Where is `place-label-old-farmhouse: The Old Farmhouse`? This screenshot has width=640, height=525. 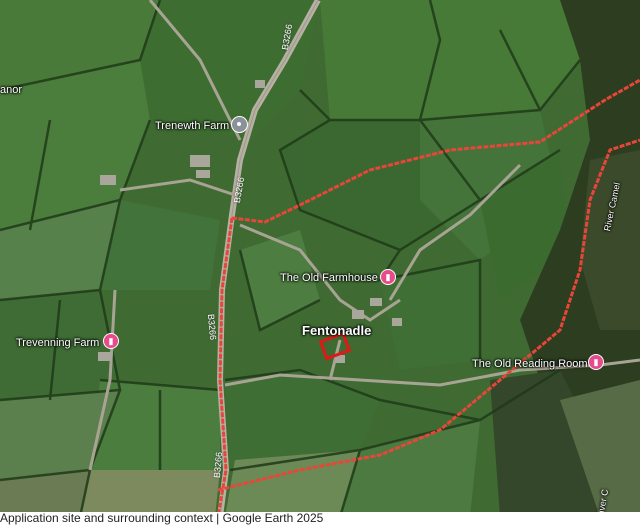 place-label-old-farmhouse: The Old Farmhouse is located at coordinates (329, 278).